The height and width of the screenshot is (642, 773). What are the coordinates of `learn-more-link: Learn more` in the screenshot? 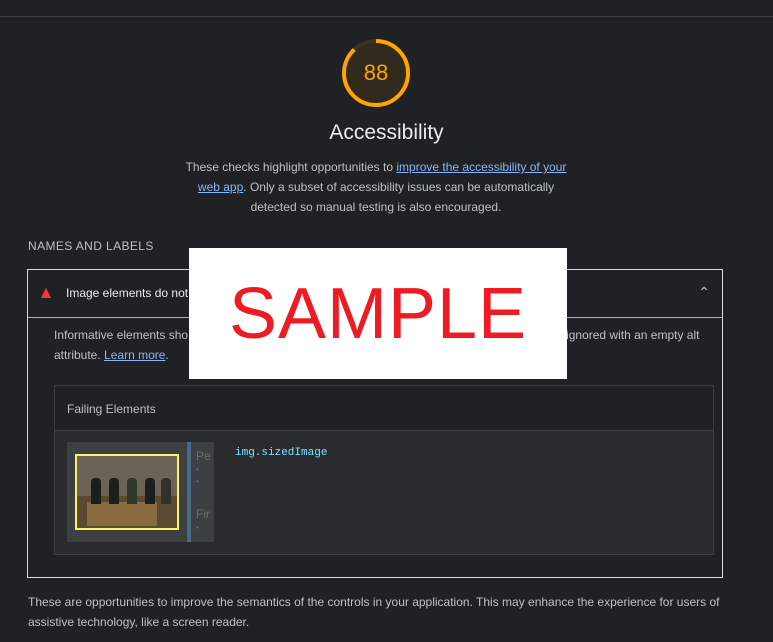 It's located at (134, 355).